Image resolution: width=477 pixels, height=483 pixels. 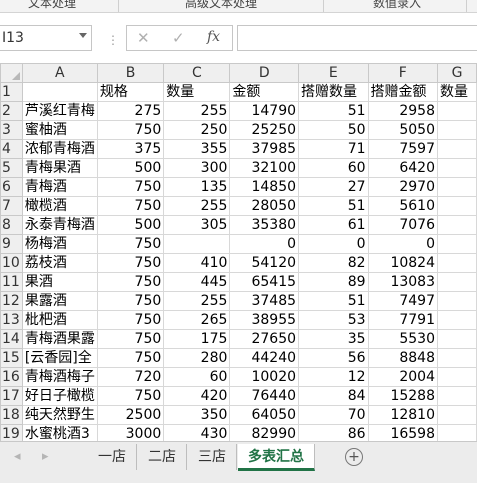 I want to click on cell: 86, so click(x=333, y=432).